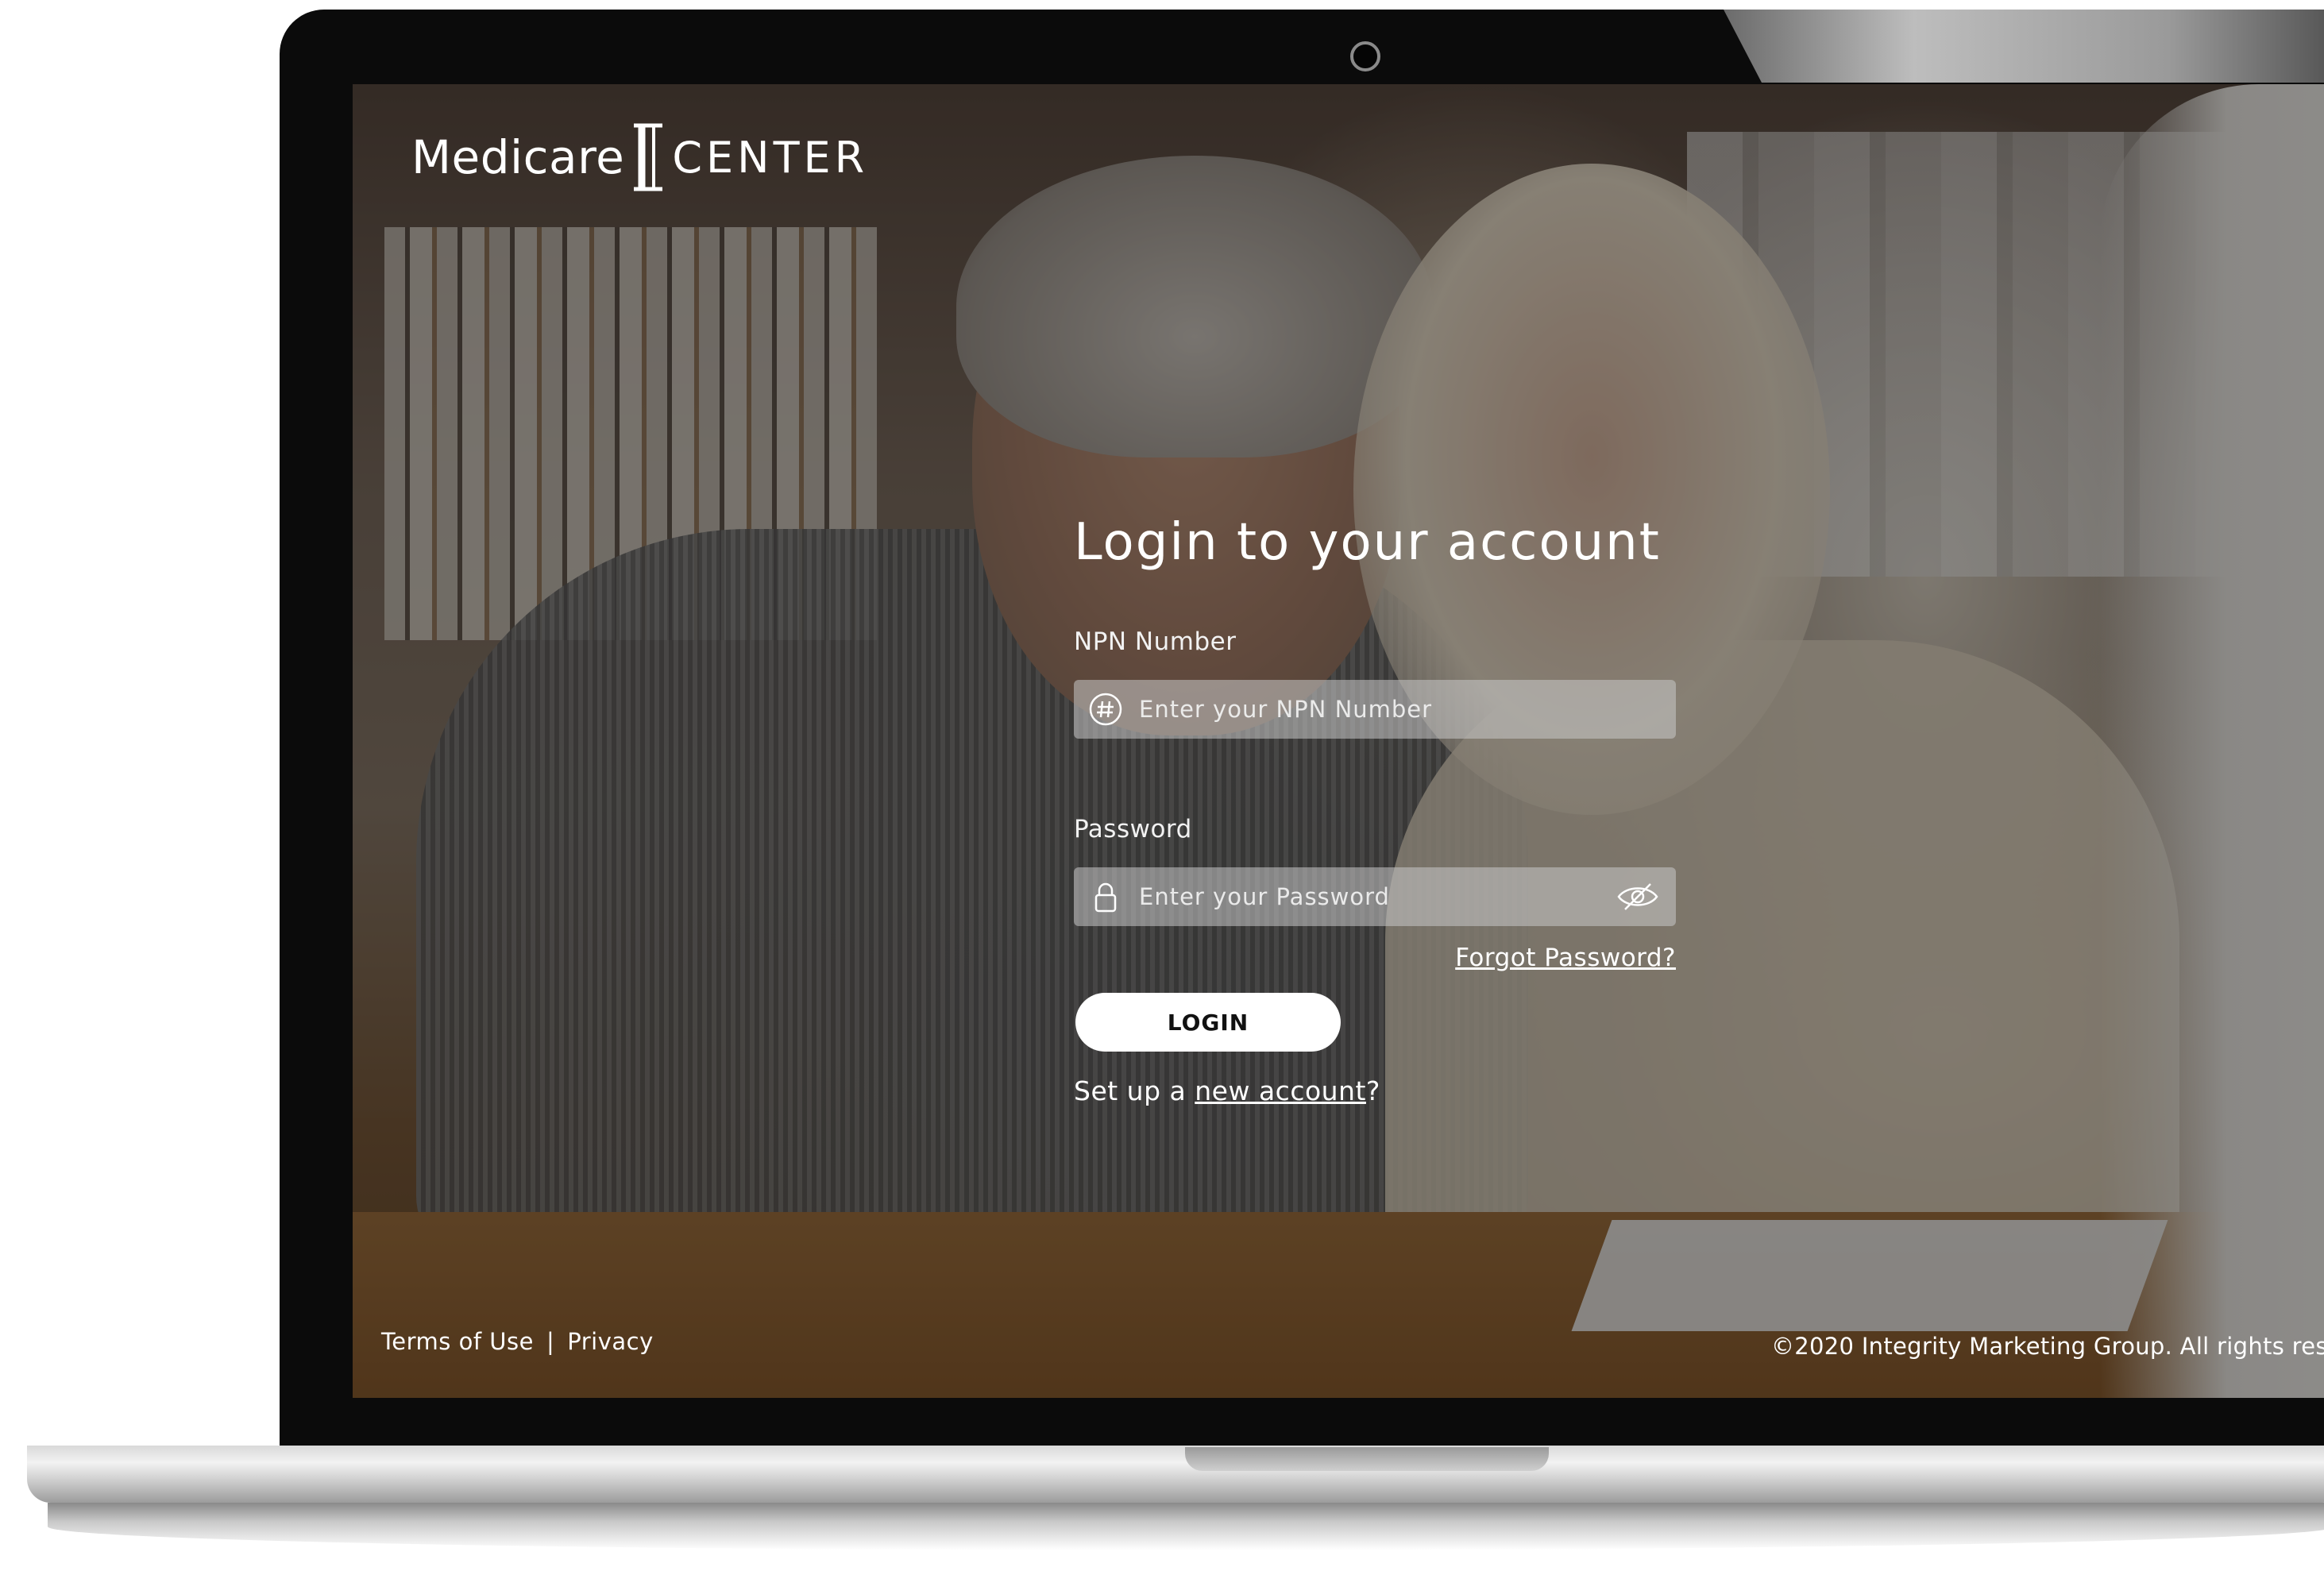 This screenshot has width=2324, height=1575. What do you see at coordinates (1134, 1090) in the screenshot?
I see `signup-prefix: Set up a` at bounding box center [1134, 1090].